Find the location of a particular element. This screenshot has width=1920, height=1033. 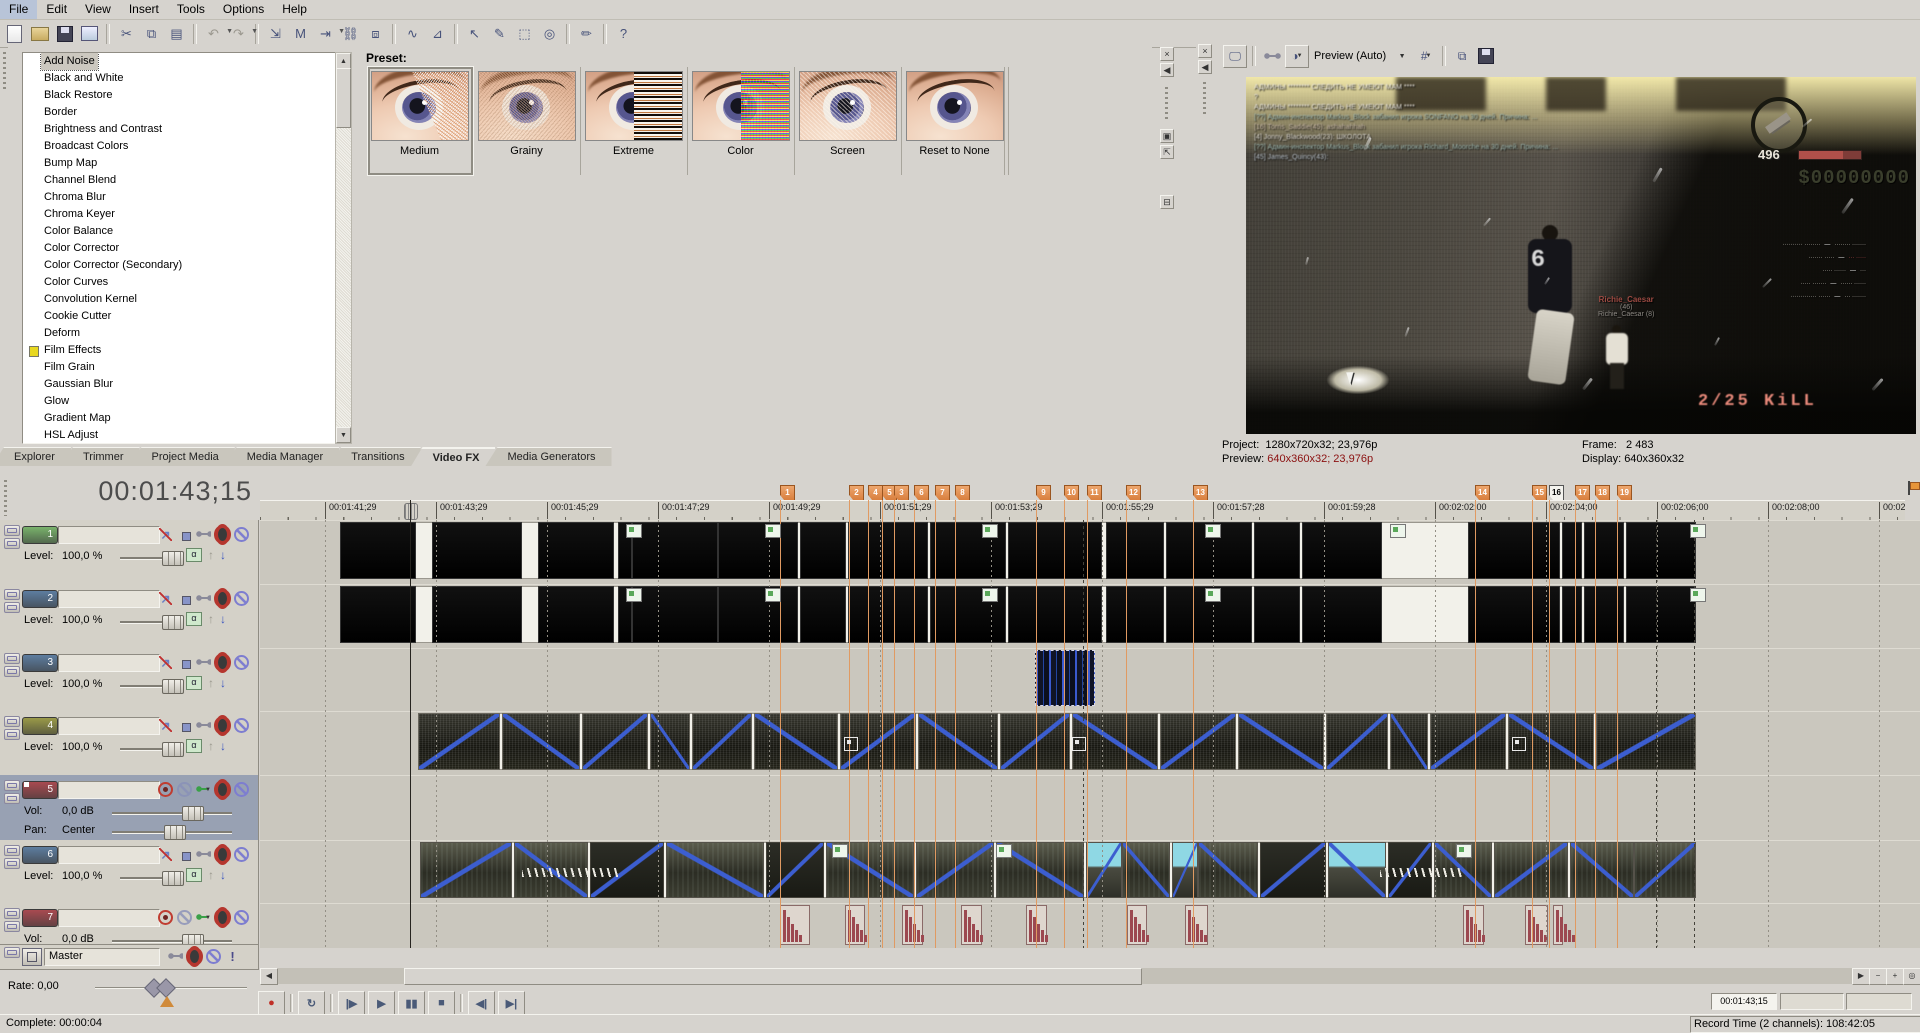

menu-help: Help is located at coordinates (294, 9).